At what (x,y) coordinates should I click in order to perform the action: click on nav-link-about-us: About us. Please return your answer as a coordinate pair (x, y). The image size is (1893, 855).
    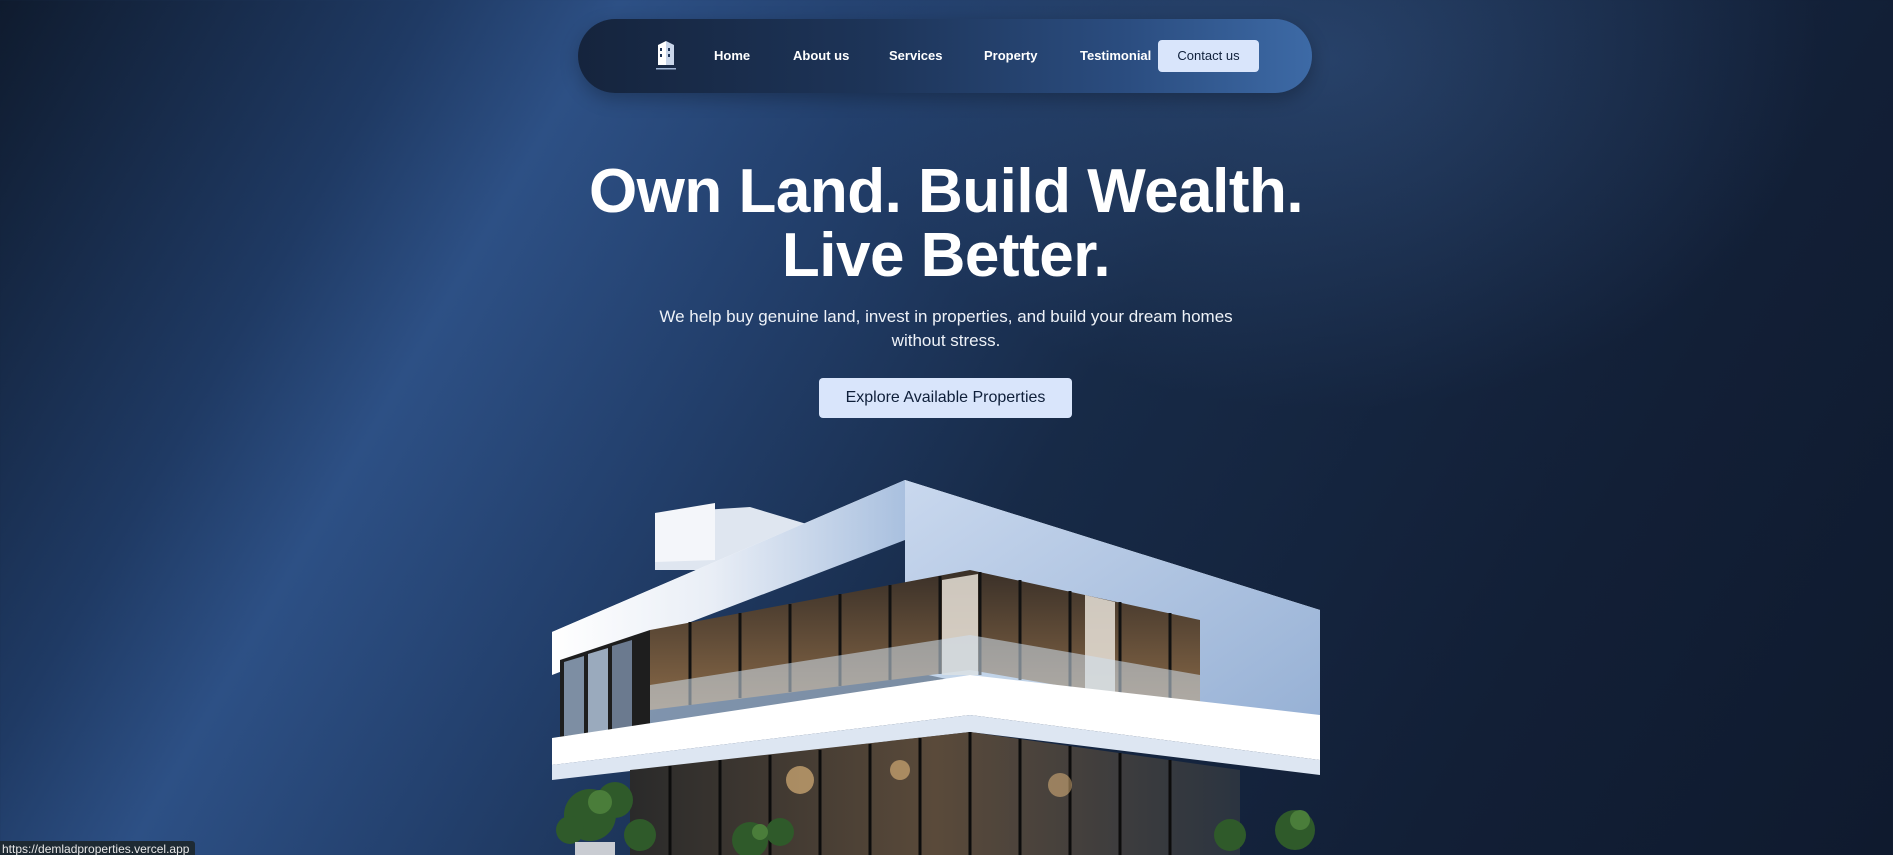
    Looking at the image, I should click on (821, 56).